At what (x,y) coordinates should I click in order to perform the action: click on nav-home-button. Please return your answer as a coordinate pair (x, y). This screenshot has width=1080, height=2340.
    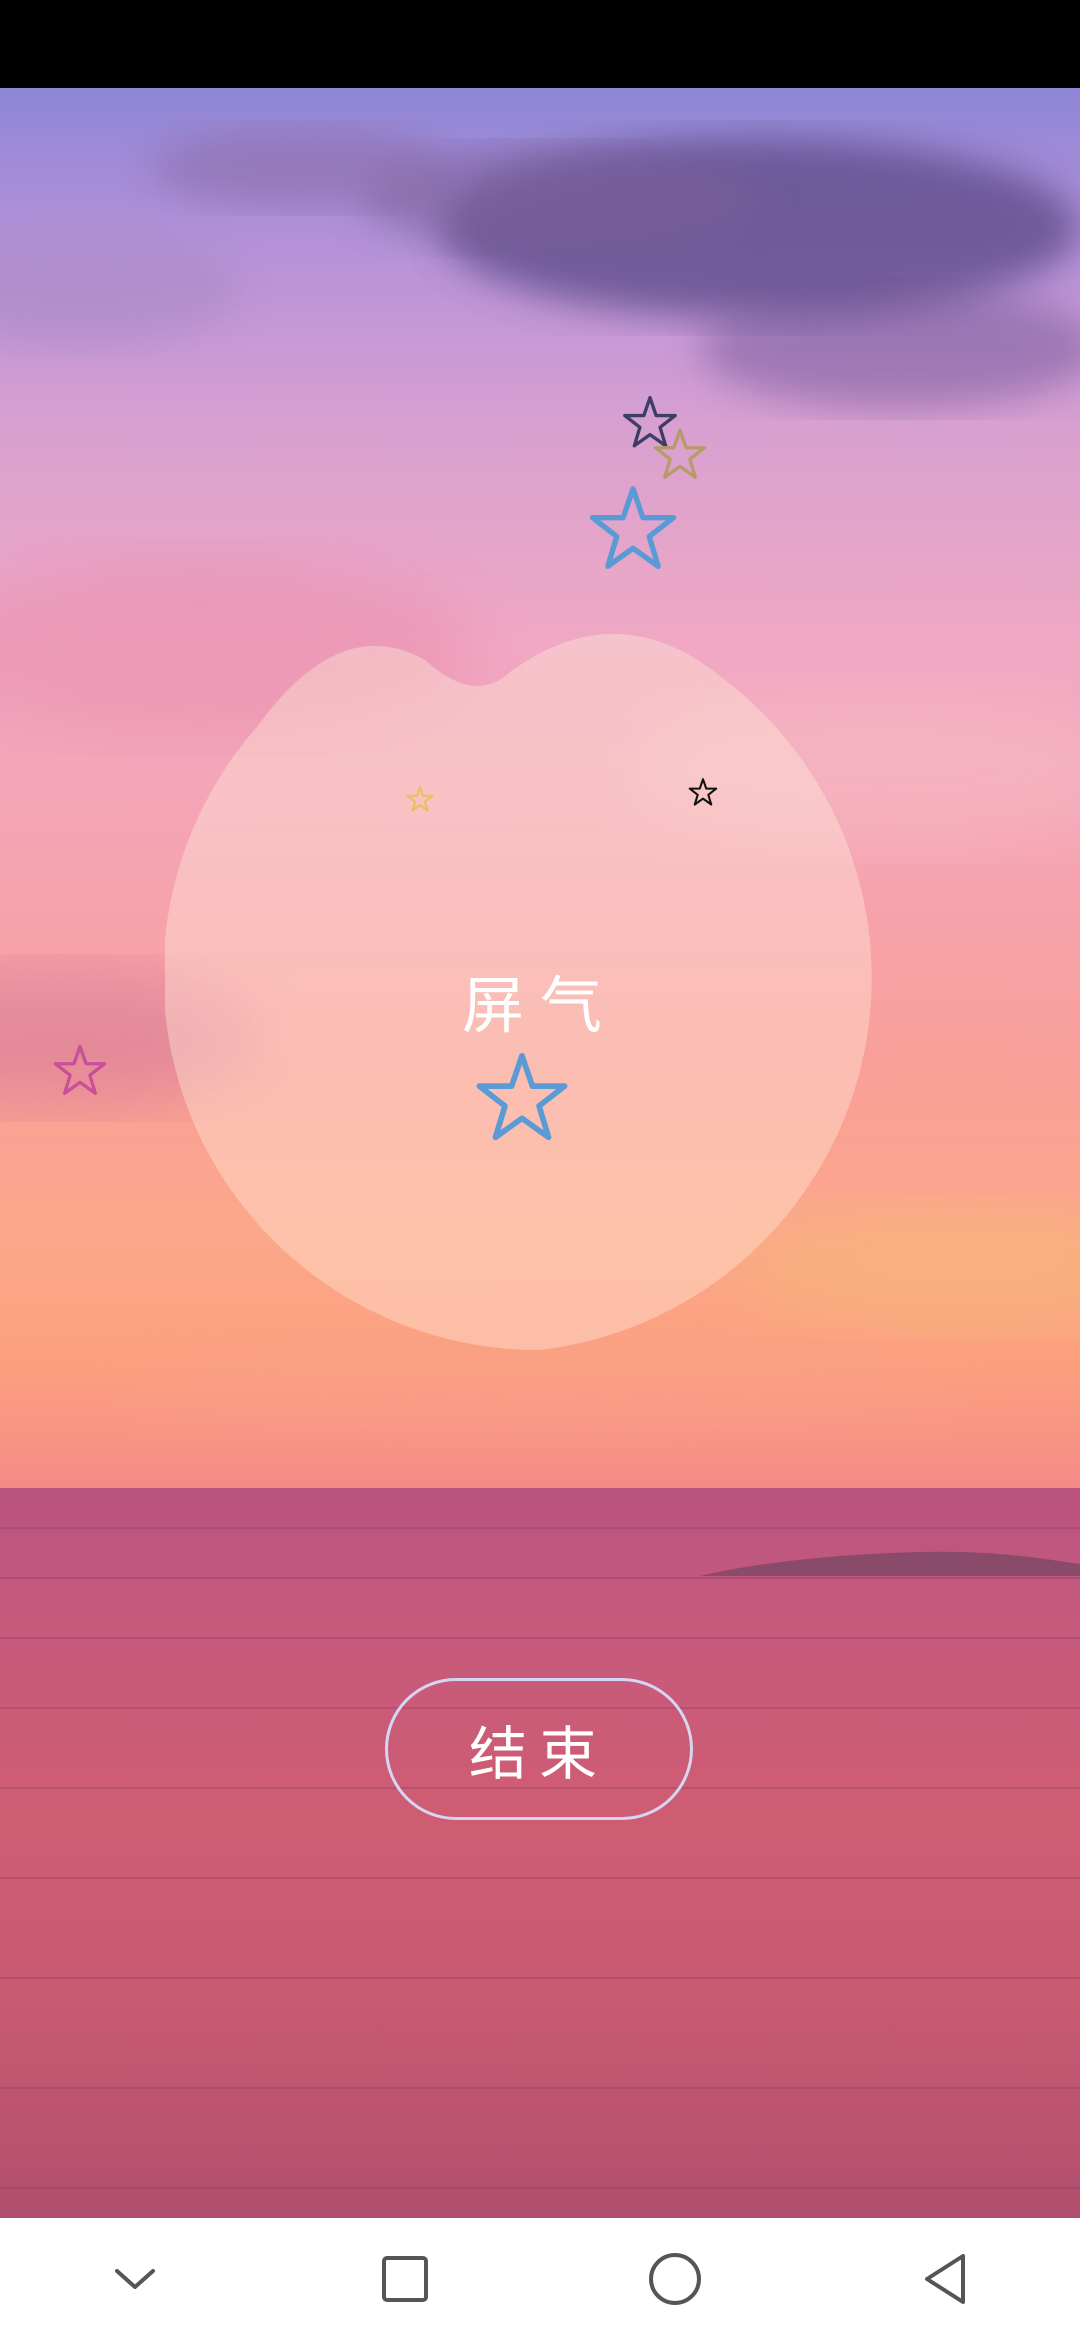
    Looking at the image, I should click on (675, 2279).